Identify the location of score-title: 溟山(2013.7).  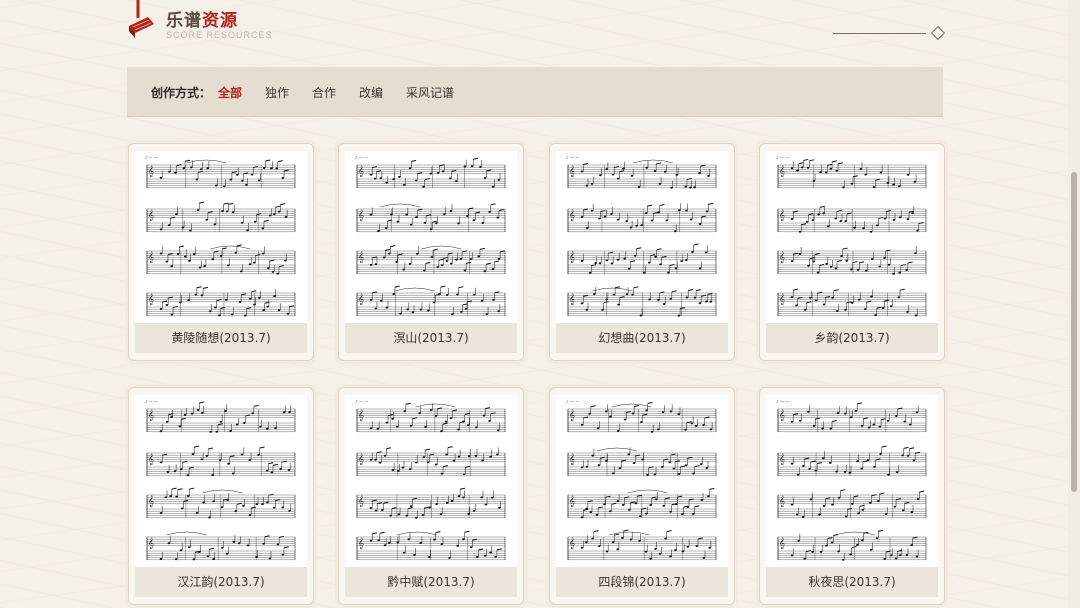
(431, 338).